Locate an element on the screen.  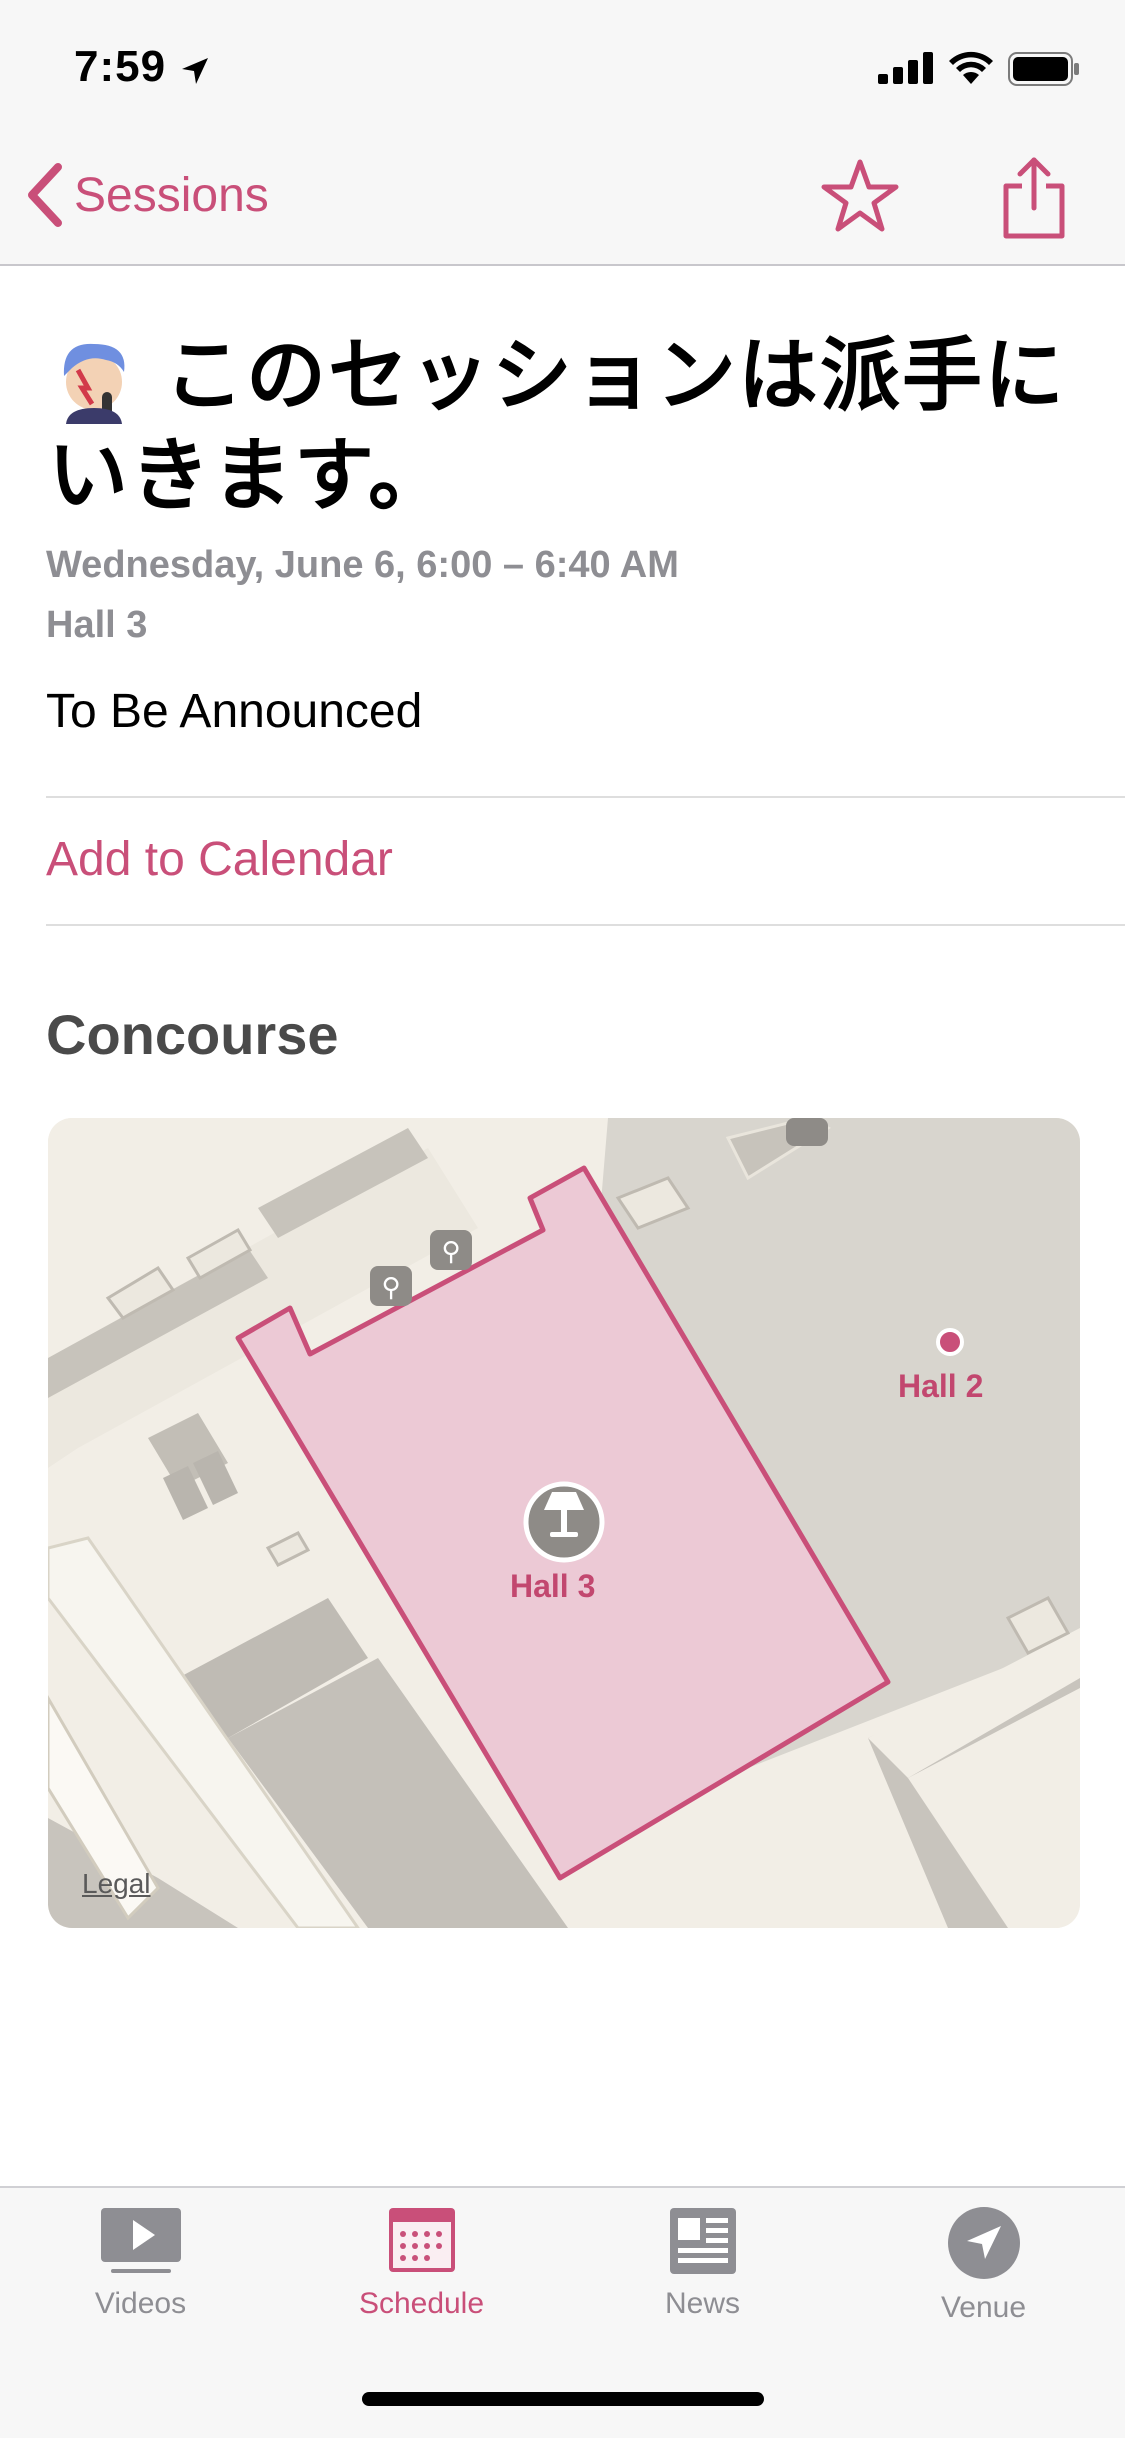
chevron-left-icon is located at coordinates (45, 195).